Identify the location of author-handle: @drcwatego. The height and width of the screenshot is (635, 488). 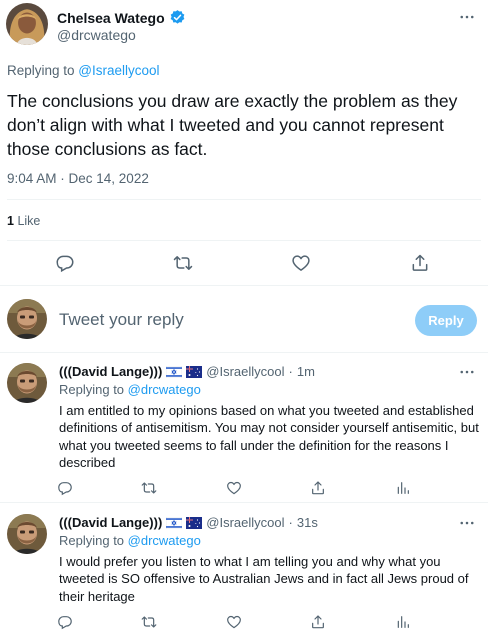
(96, 35).